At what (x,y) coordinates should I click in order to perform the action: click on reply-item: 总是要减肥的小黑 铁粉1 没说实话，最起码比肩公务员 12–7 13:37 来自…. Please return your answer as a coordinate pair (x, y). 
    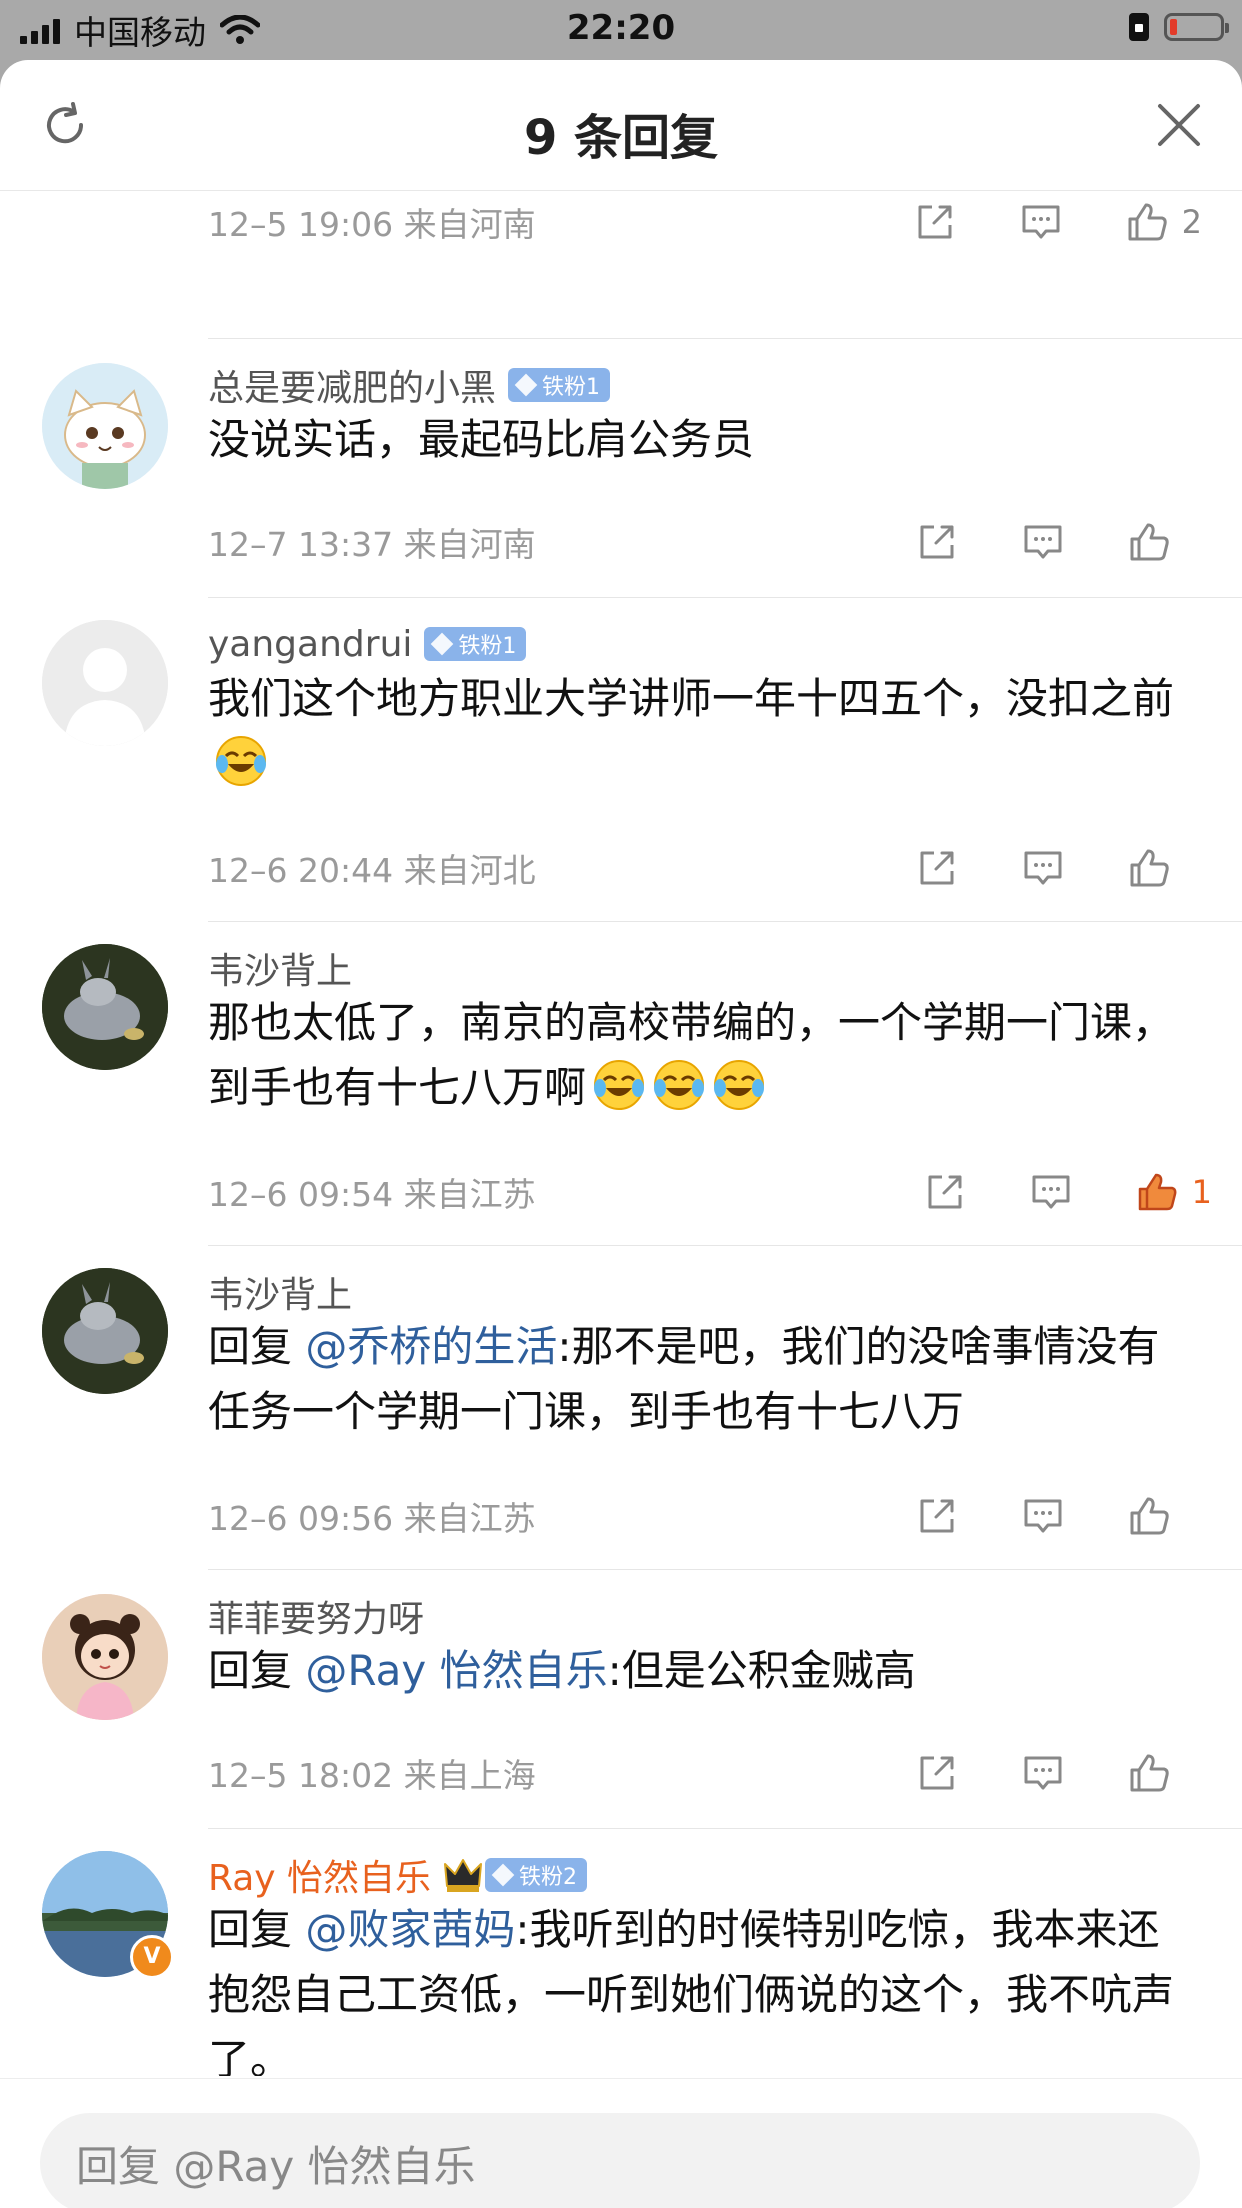
    Looking at the image, I should click on (621, 468).